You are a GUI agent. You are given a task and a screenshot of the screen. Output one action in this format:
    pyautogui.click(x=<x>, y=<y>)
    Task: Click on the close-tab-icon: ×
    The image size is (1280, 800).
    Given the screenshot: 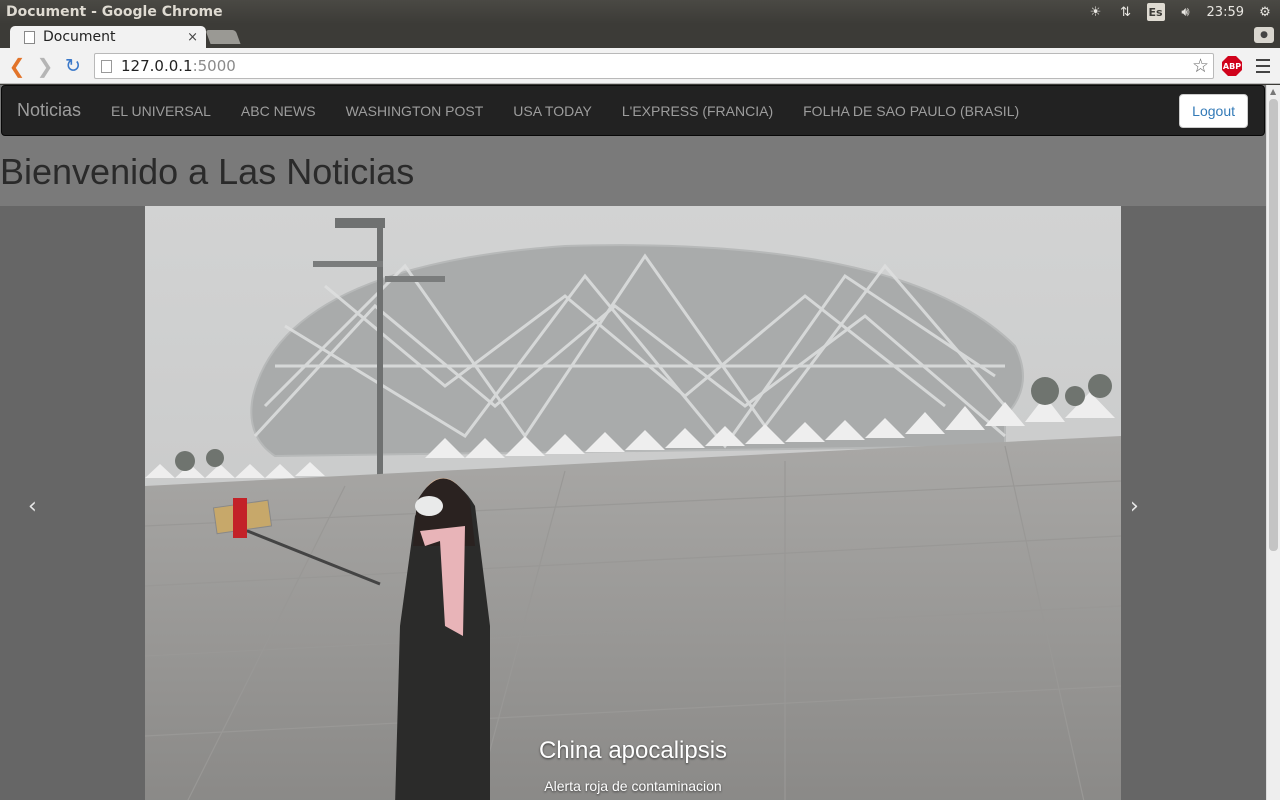 What is the action you would take?
    pyautogui.click(x=192, y=37)
    